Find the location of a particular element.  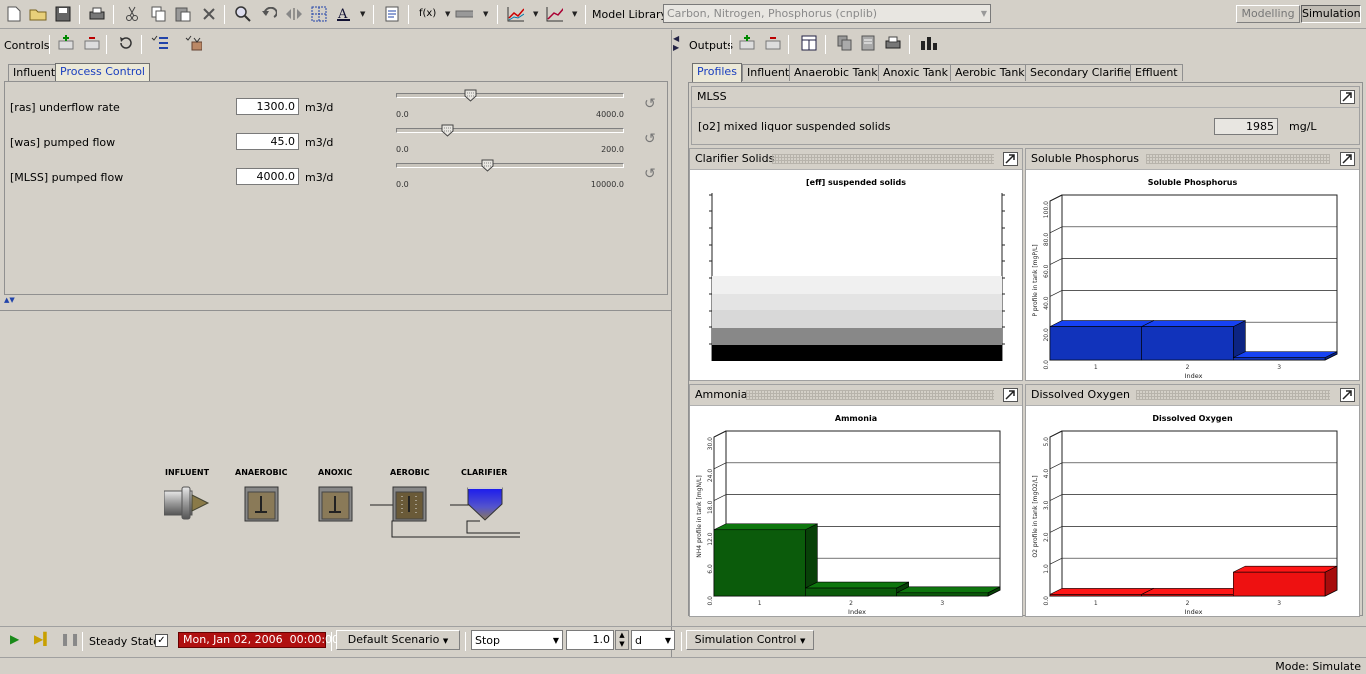

clarifier-icon is located at coordinates (486, 505).